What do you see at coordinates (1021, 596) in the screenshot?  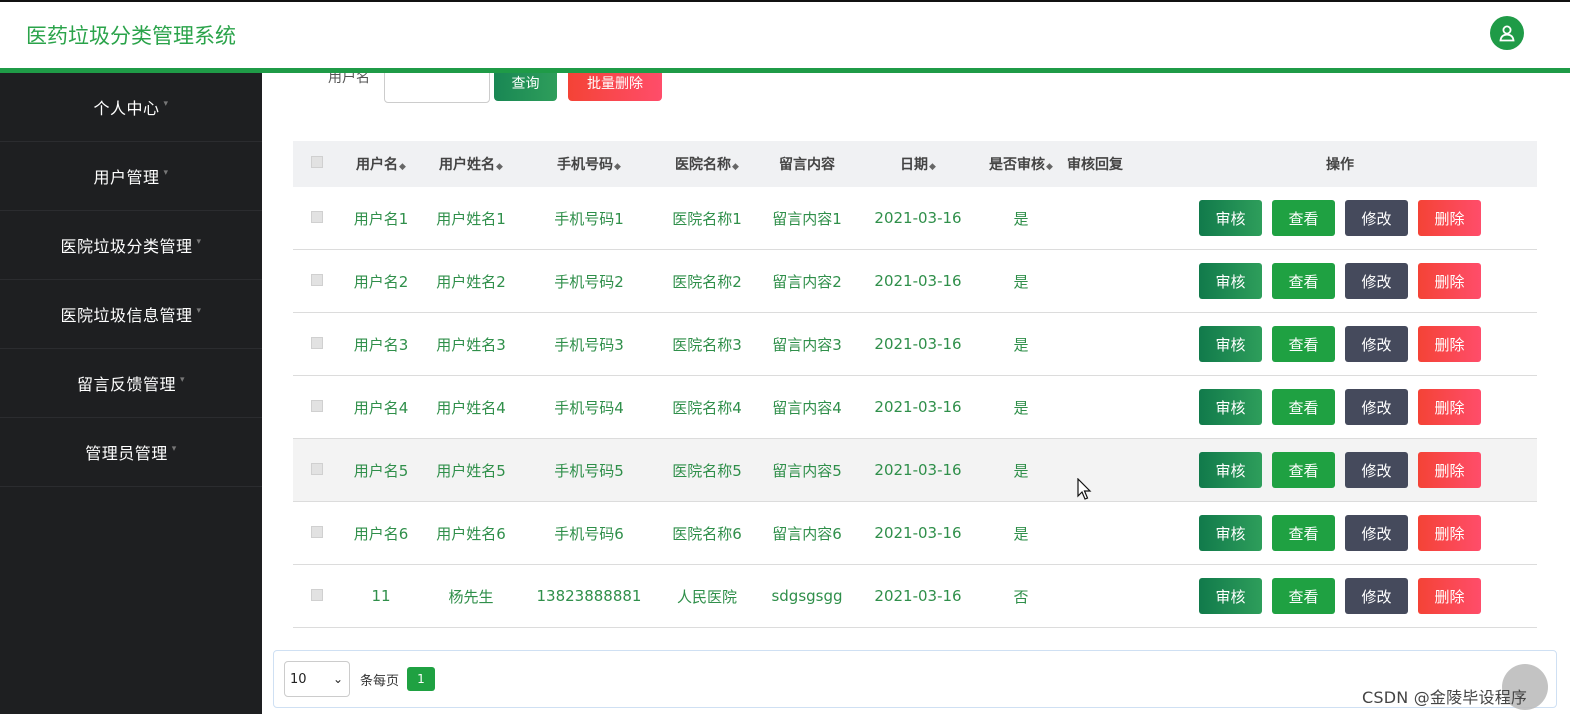 I see `cell-audited: 否` at bounding box center [1021, 596].